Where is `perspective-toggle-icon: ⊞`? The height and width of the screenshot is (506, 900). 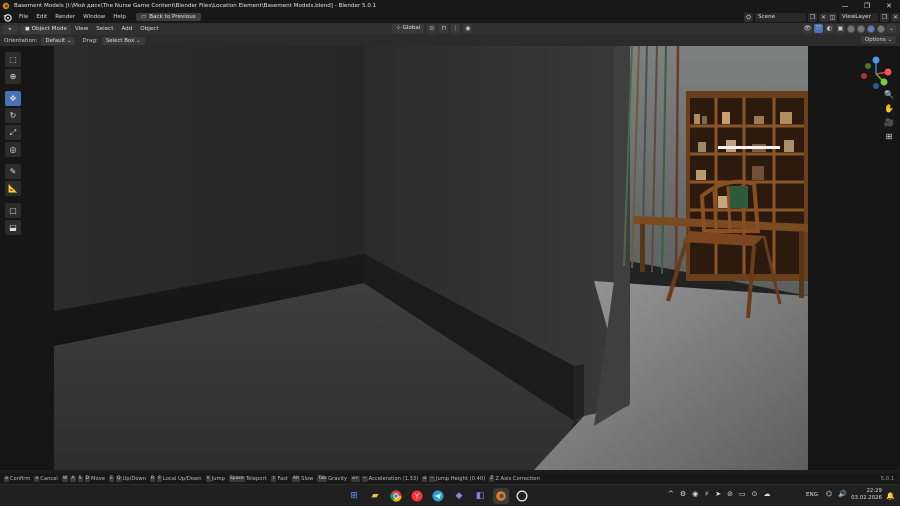
perspective-toggle-icon: ⊞ is located at coordinates (889, 137).